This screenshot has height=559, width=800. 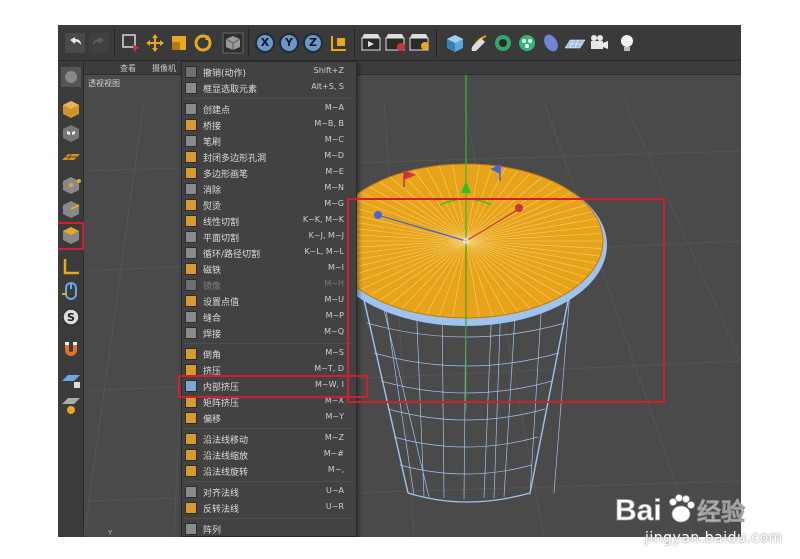 What do you see at coordinates (71, 379) in the screenshot?
I see `lock-workplane-icon` at bounding box center [71, 379].